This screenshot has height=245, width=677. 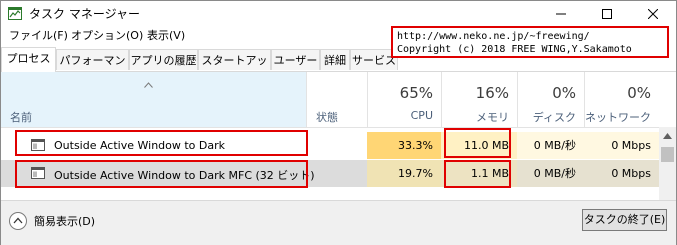 I want to click on header-disk-label: ディスク, so click(x=554, y=117).